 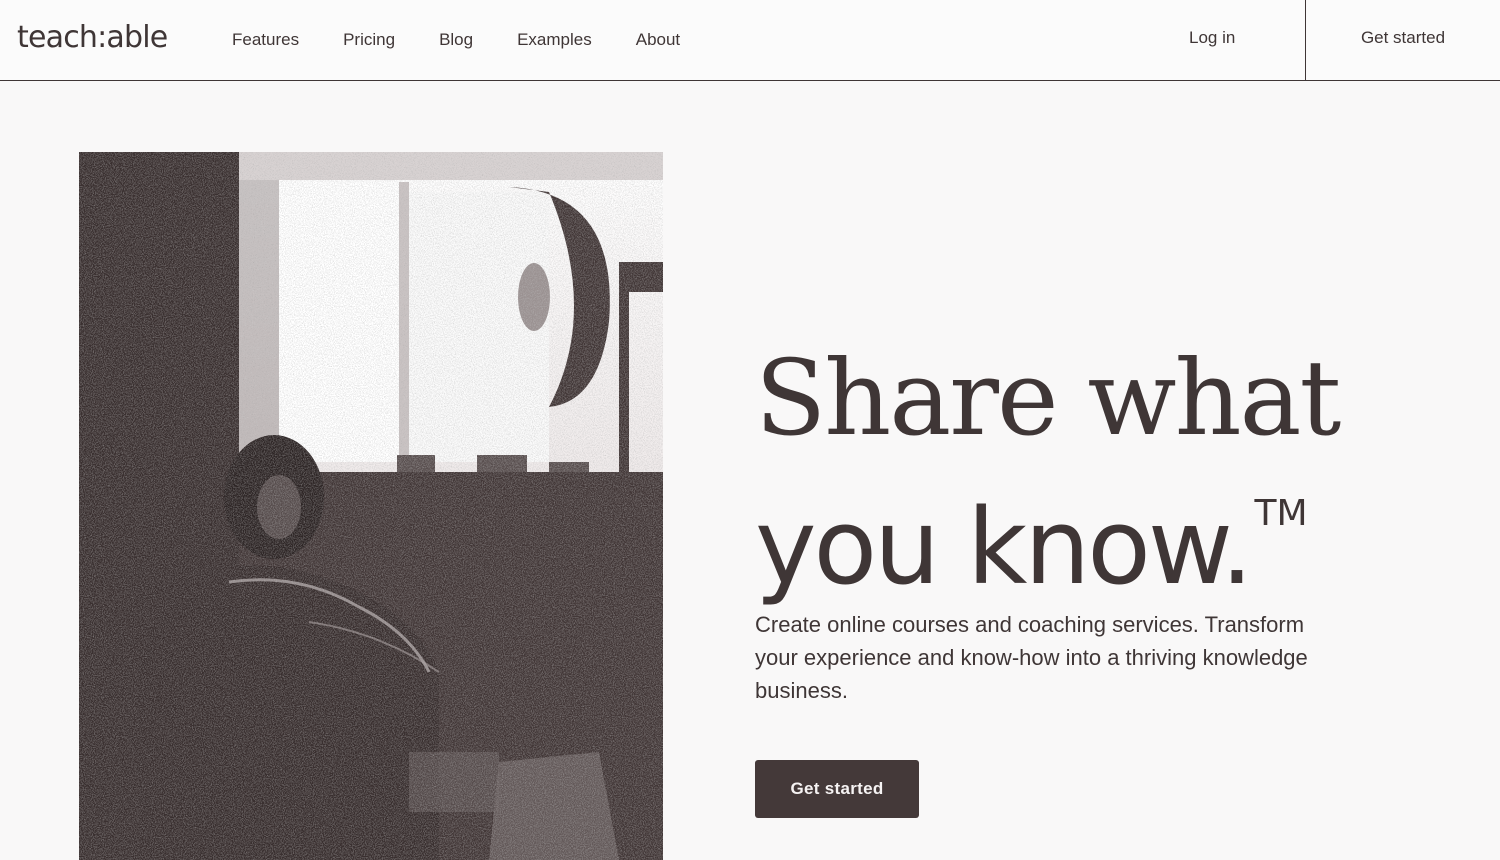 I want to click on teachable-logo: teach:able, so click(x=92, y=38).